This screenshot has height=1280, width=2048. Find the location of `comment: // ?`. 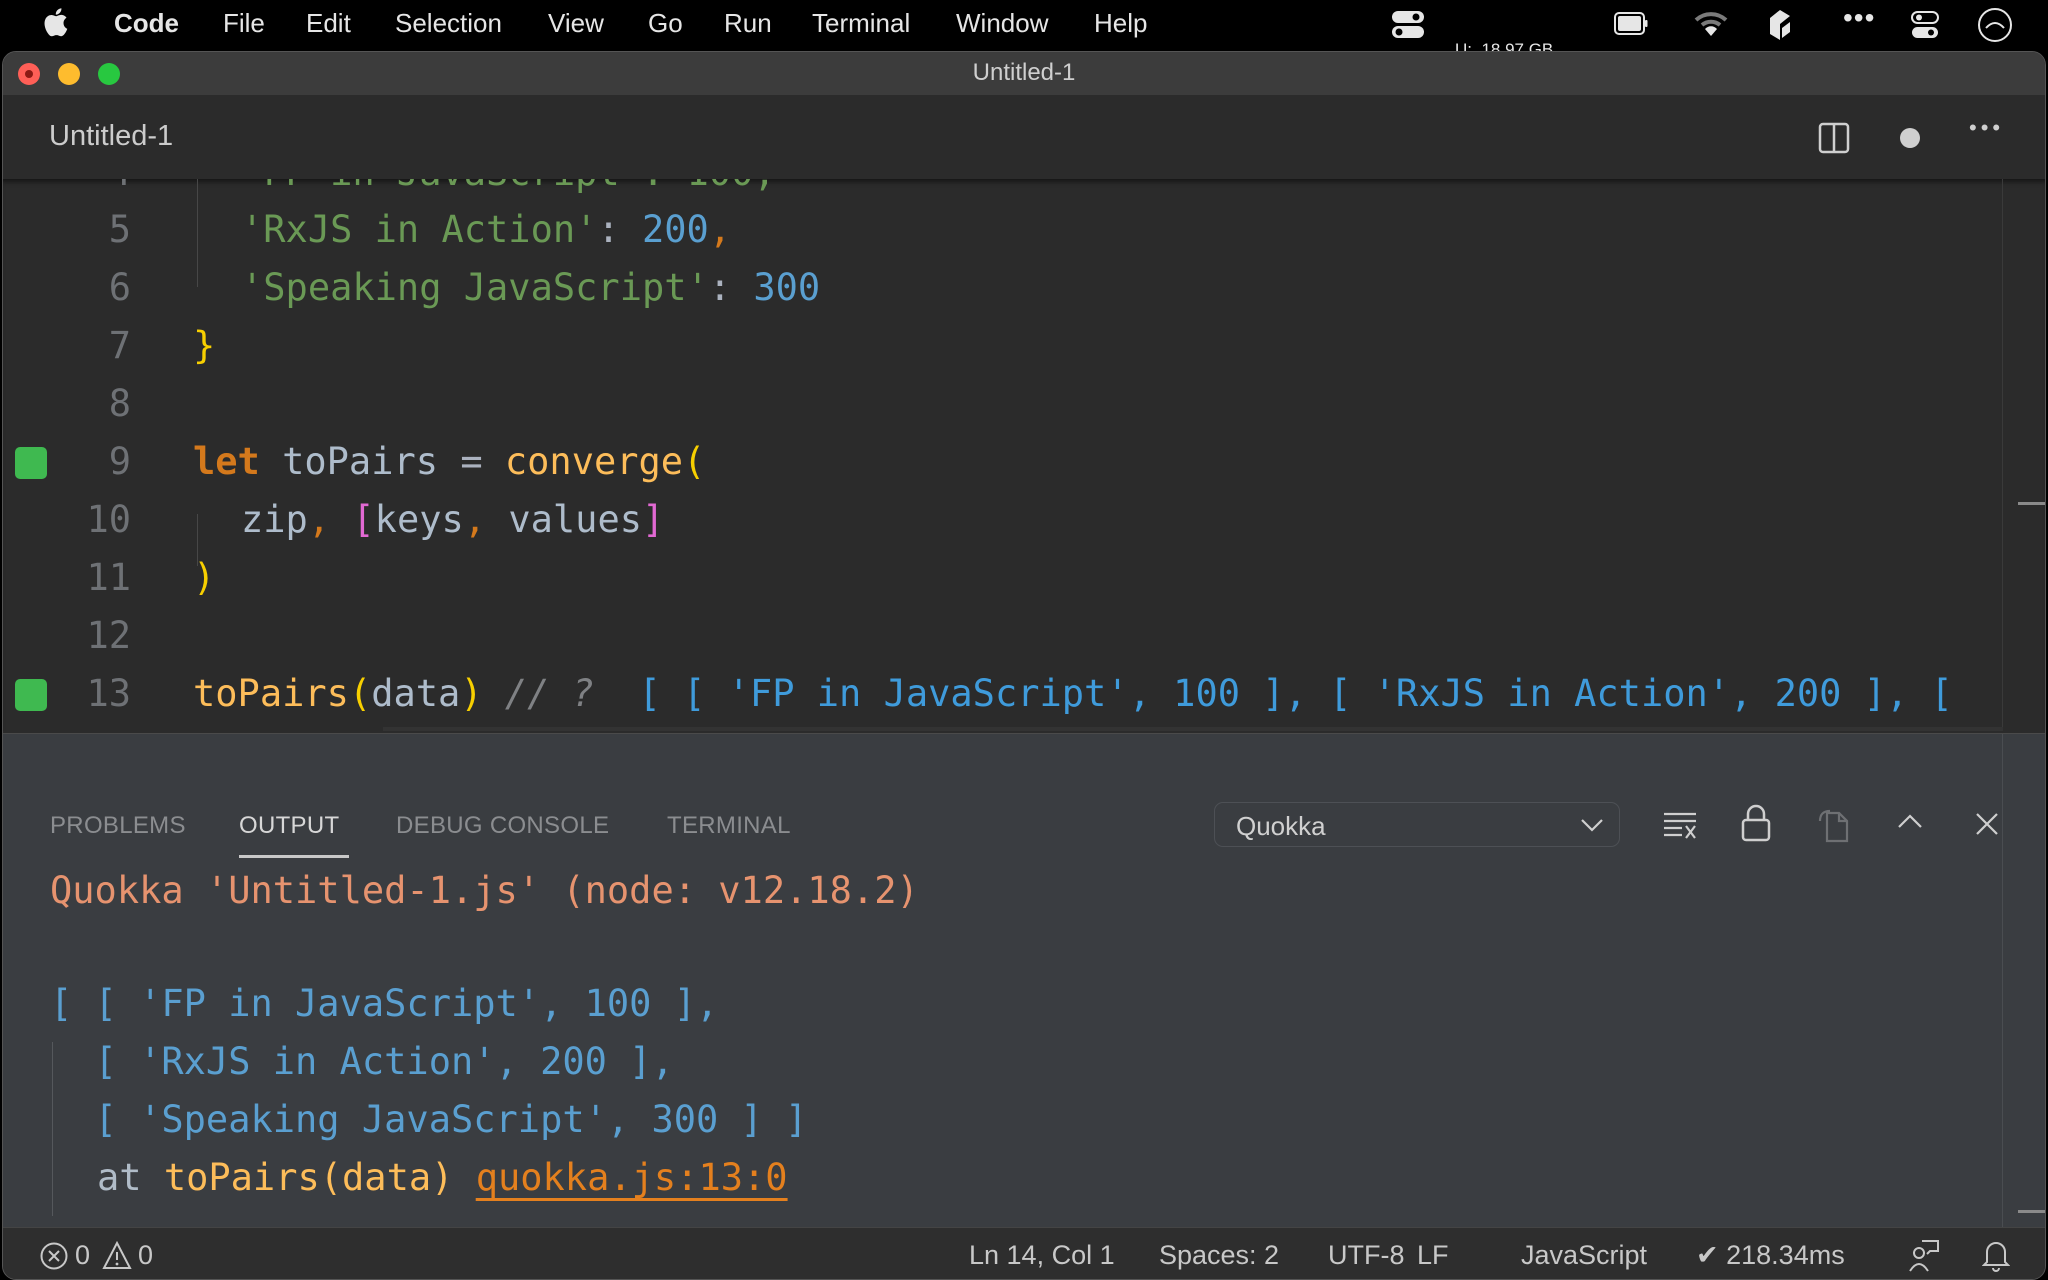

comment: // ? is located at coordinates (549, 693).